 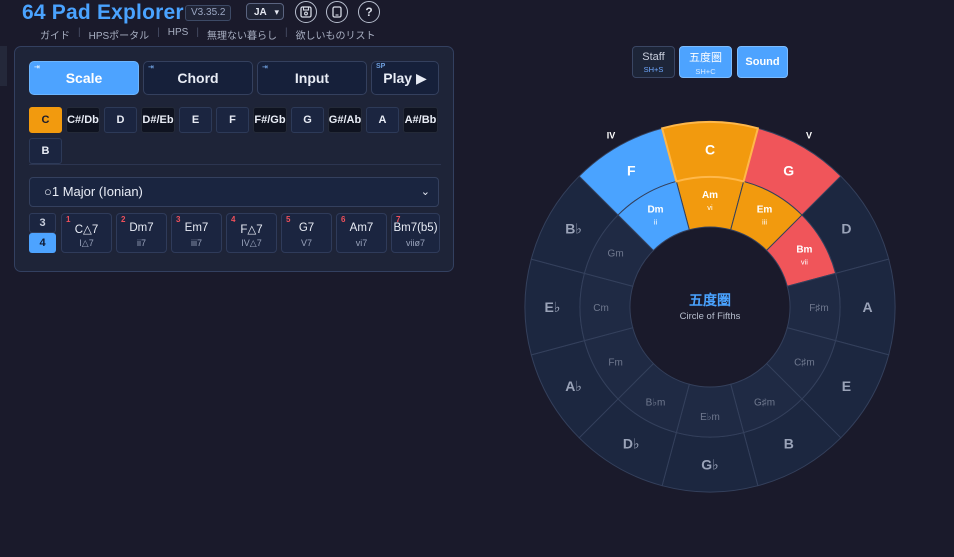 What do you see at coordinates (631, 443) in the screenshot?
I see `major-key-label: D♭` at bounding box center [631, 443].